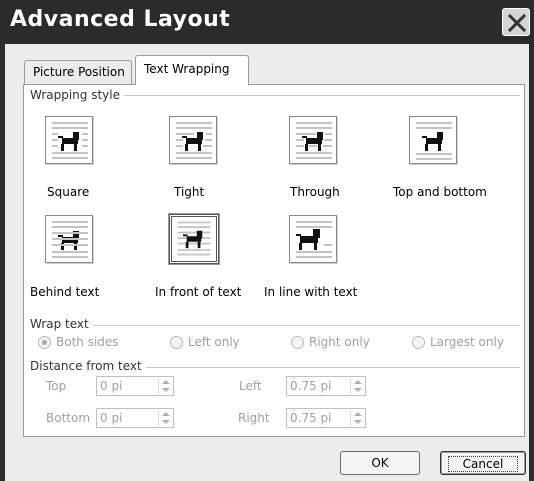 This screenshot has height=481, width=534. Describe the element at coordinates (77, 95) in the screenshot. I see `wrapping-style-heading: Wrapping style` at that location.